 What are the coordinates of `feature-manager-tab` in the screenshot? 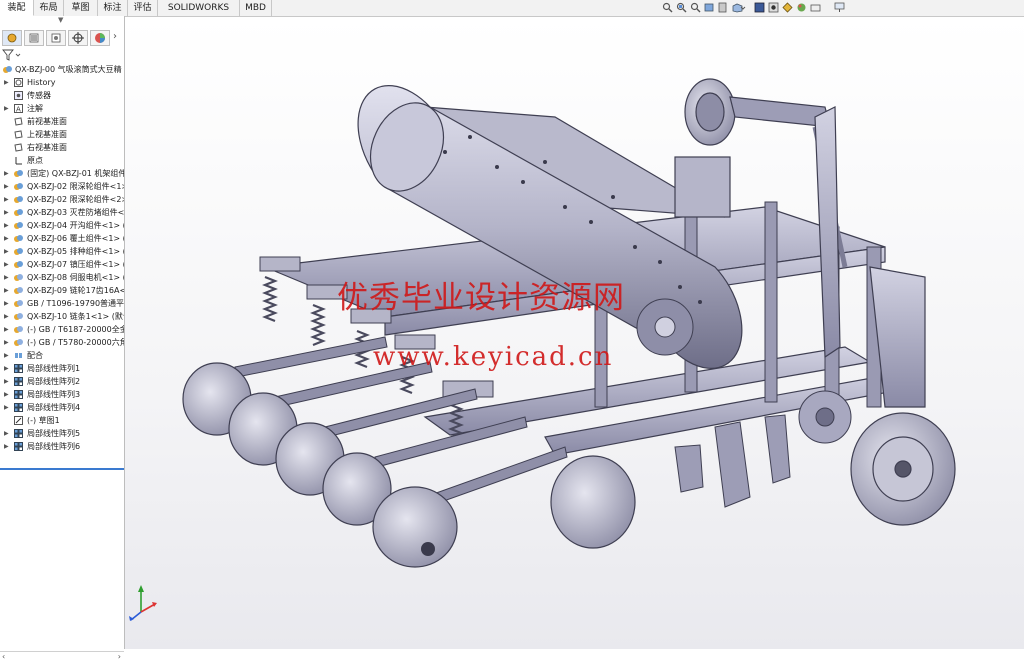 It's located at (12, 38).